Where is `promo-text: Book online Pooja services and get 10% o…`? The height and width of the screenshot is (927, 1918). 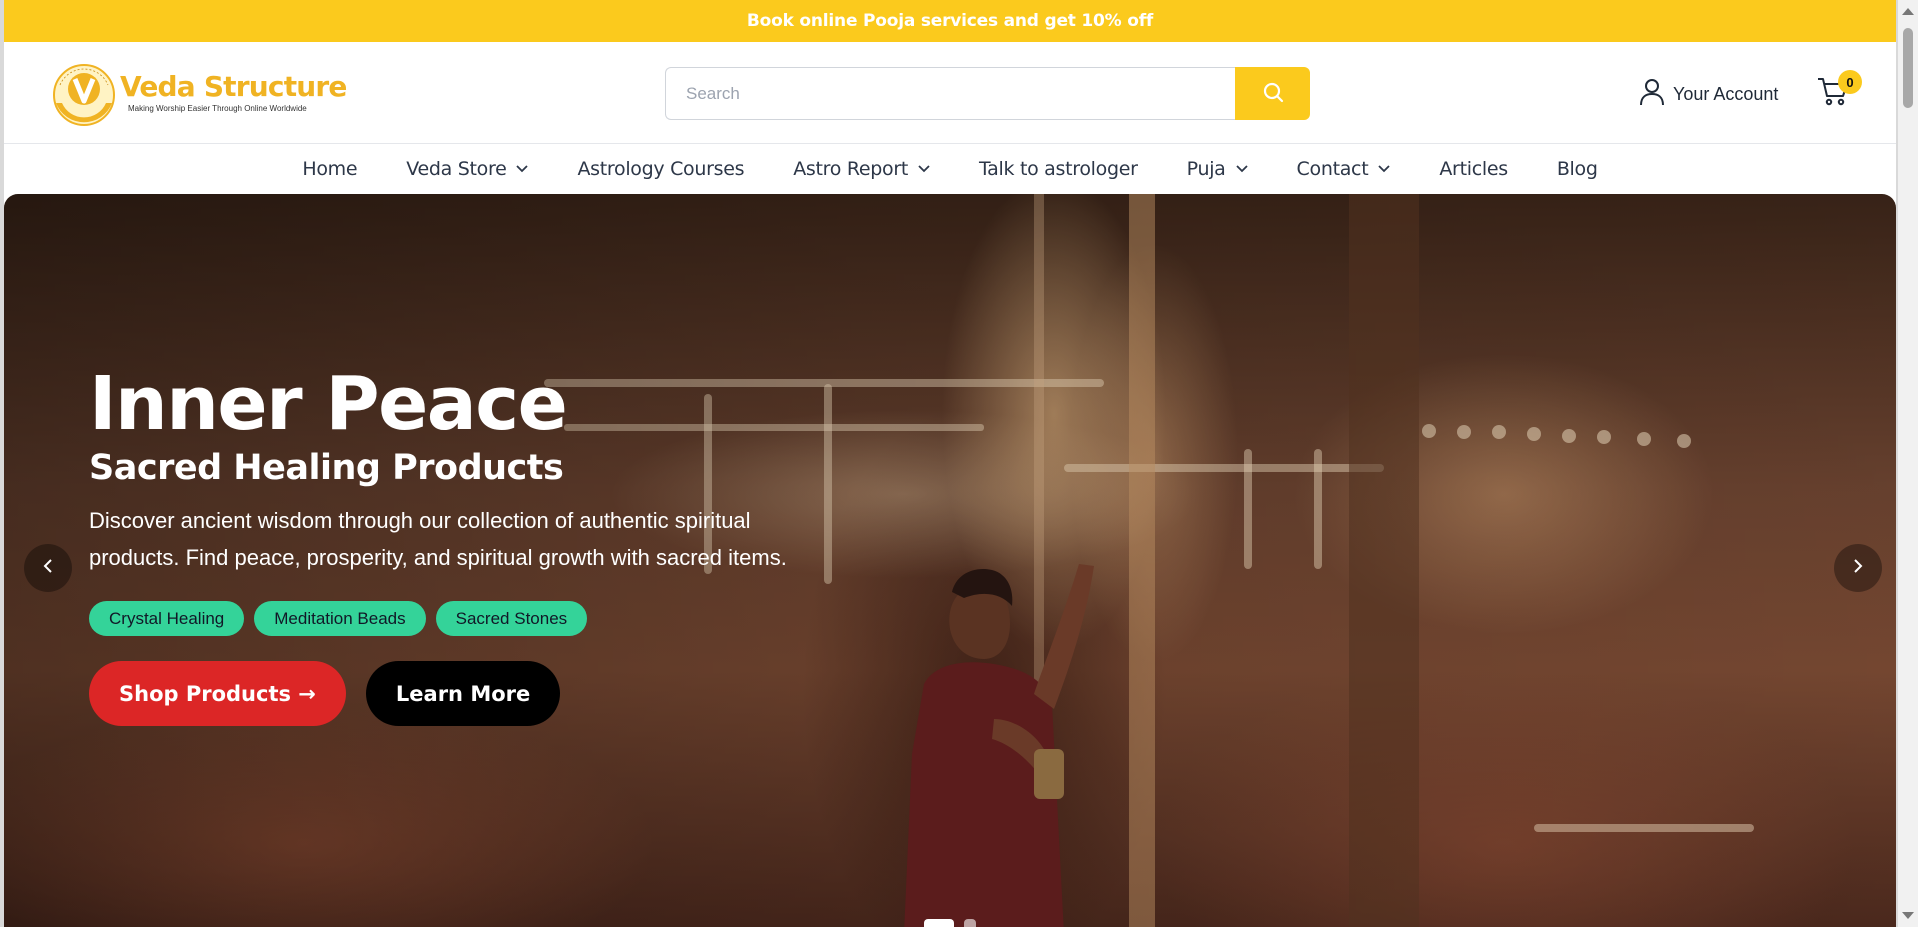 promo-text: Book online Pooja services and get 10% o… is located at coordinates (950, 21).